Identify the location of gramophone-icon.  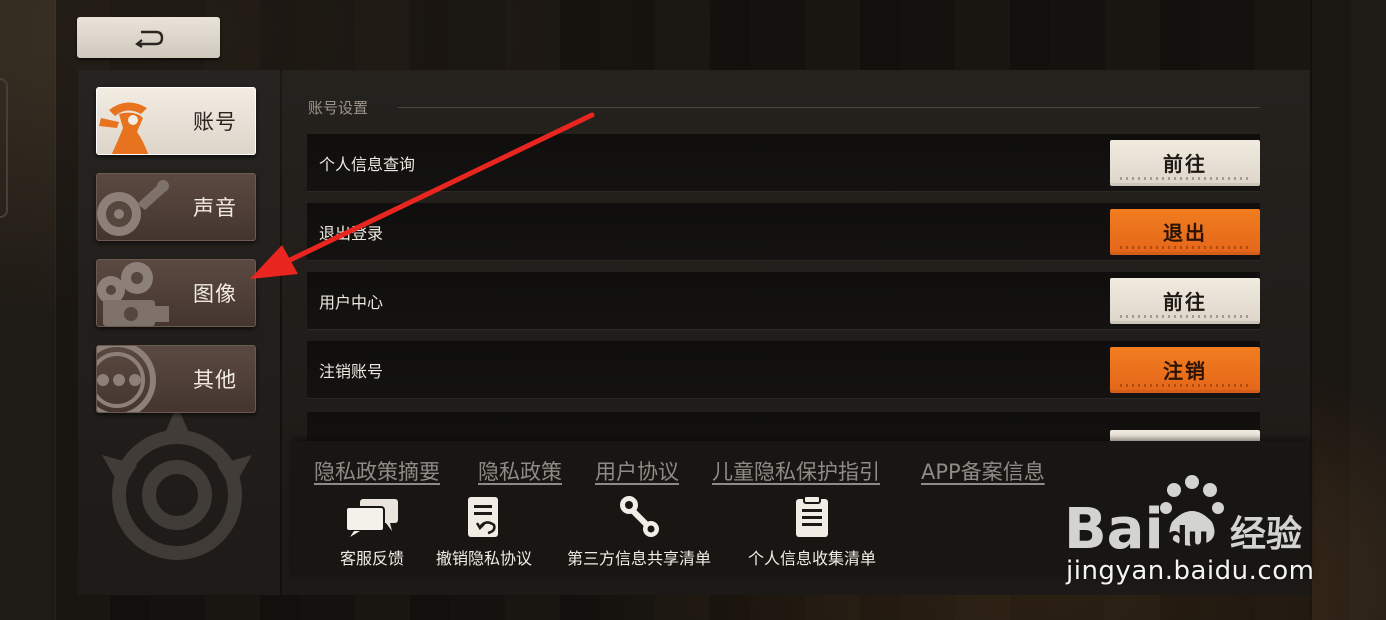
(133, 208).